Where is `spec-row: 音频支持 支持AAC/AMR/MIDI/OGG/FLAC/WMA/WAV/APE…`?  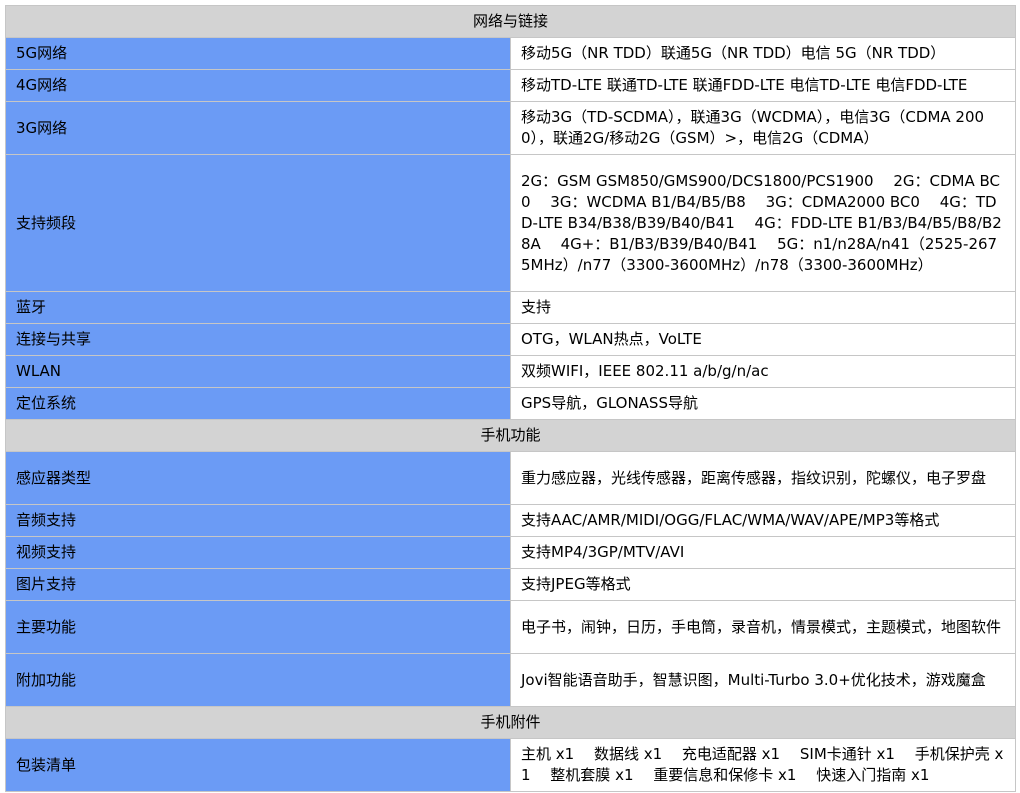 spec-row: 音频支持 支持AAC/AMR/MIDI/OGG/FLAC/WMA/WAV/APE… is located at coordinates (510, 520).